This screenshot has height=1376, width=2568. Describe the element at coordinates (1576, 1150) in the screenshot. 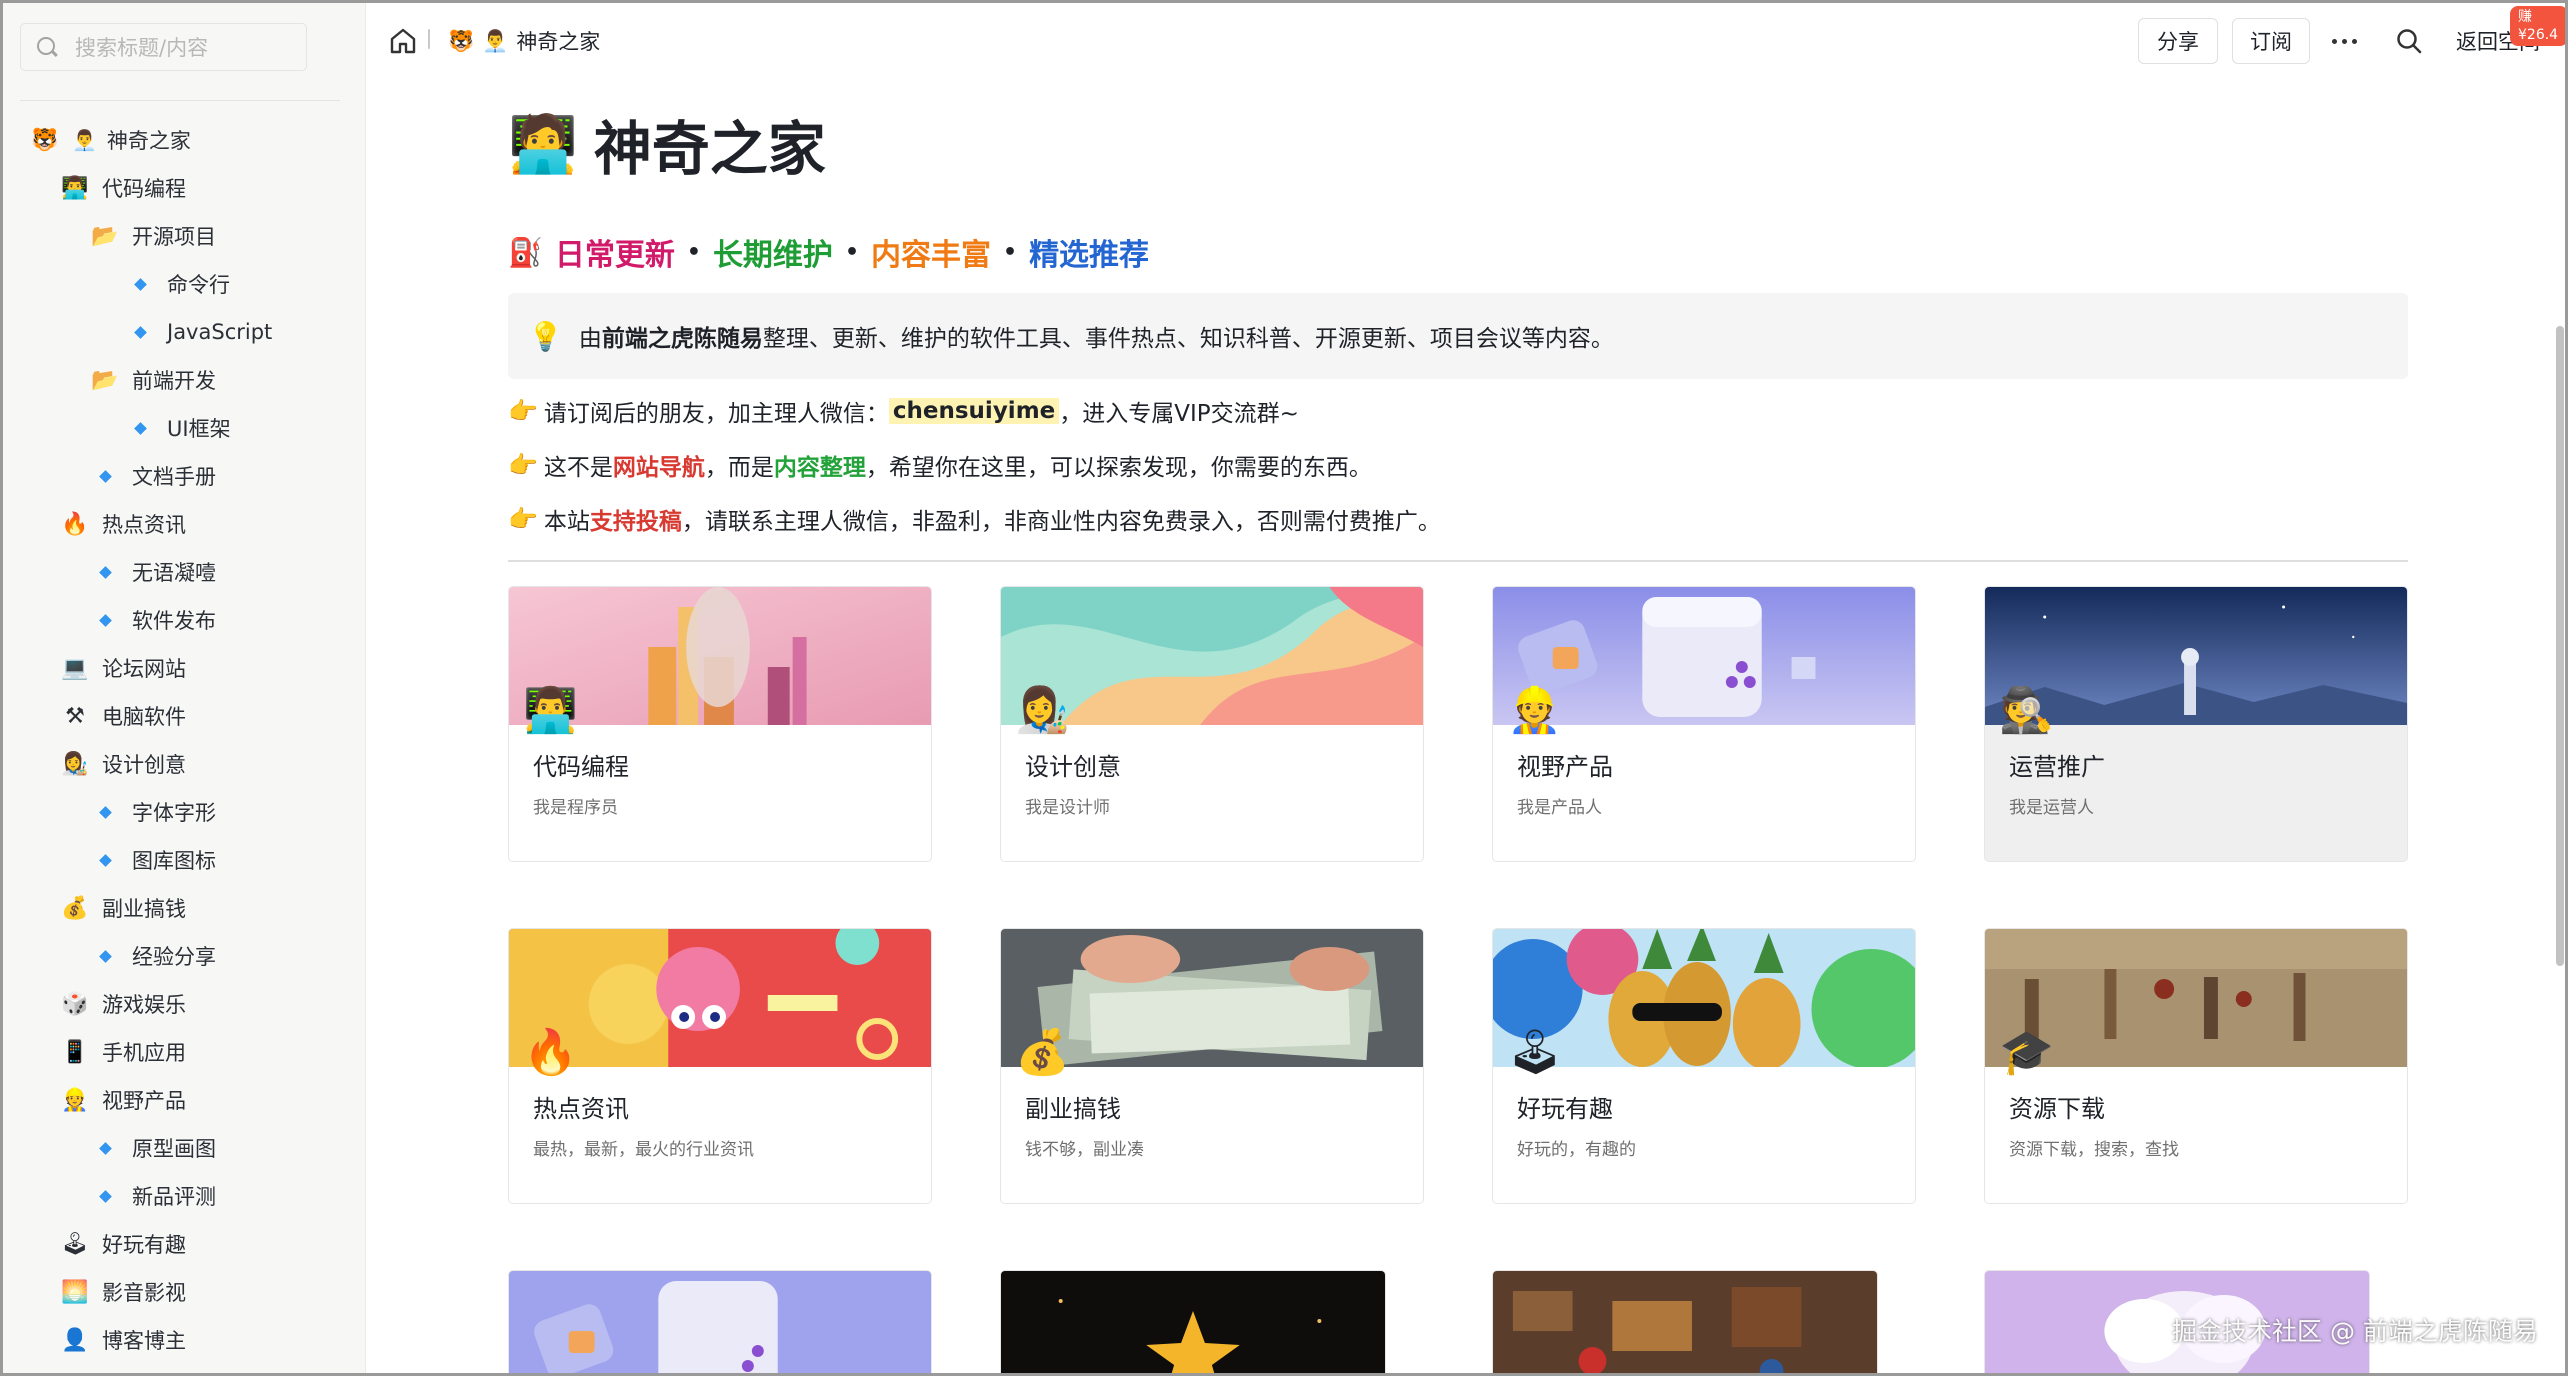

I see `card-subtitle: 好玩的，有趣的` at that location.